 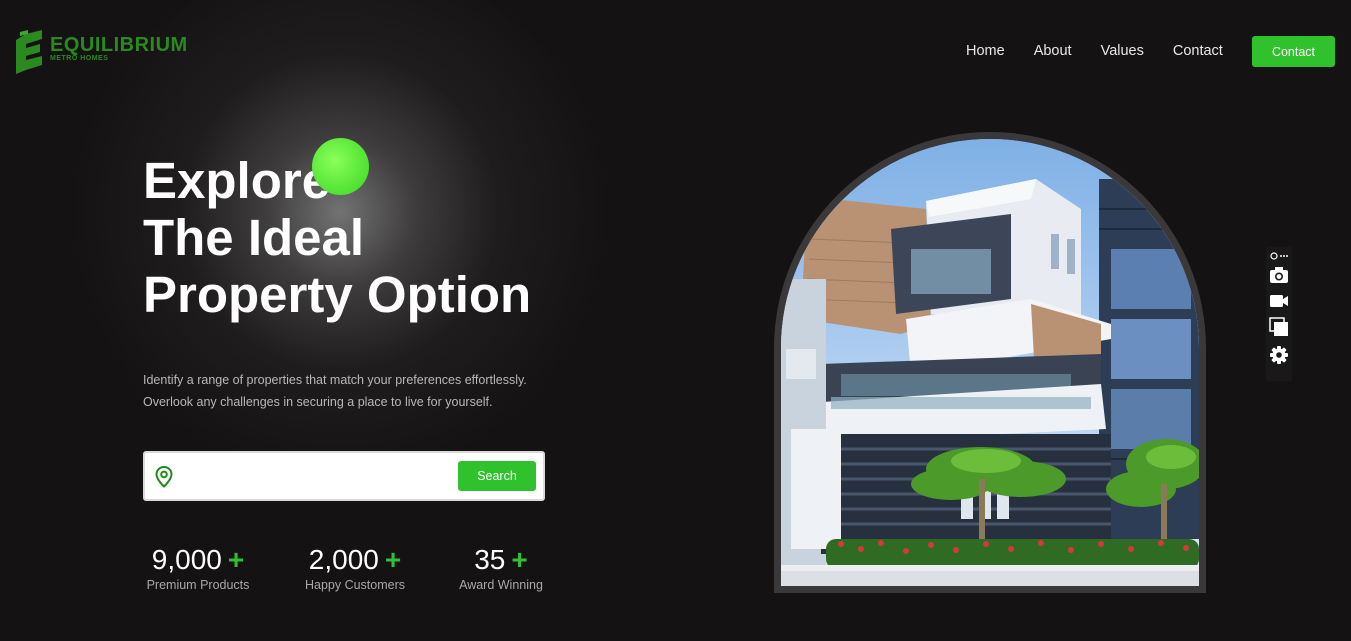 I want to click on search-box: Search, so click(x=344, y=476).